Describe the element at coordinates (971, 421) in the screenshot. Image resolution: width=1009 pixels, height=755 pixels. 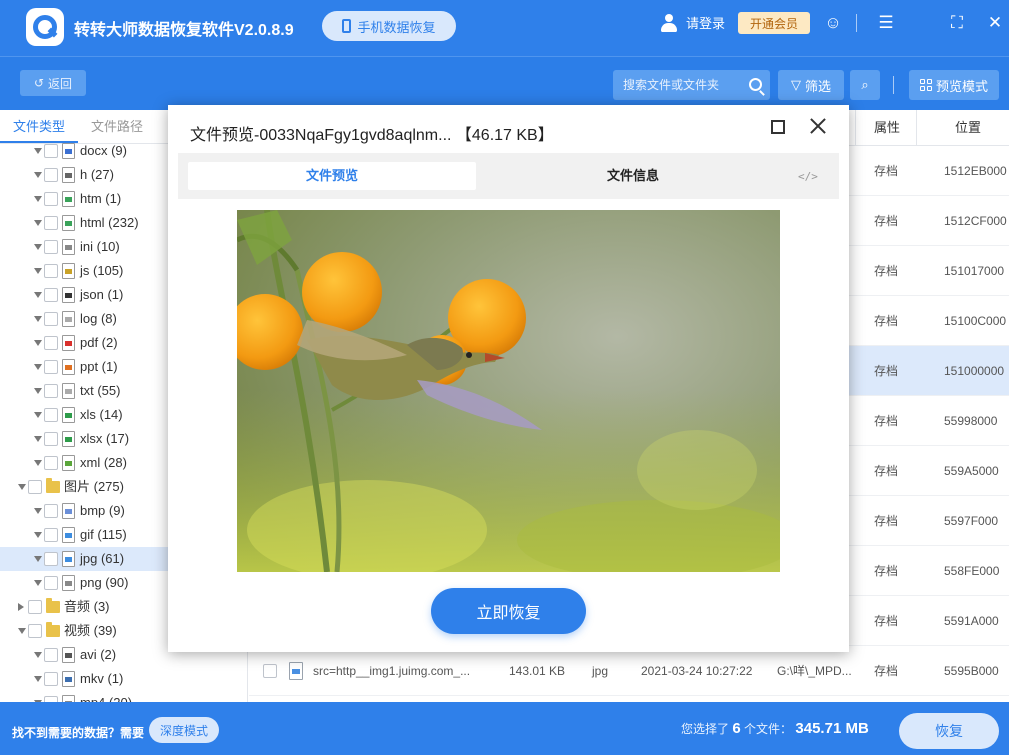
I see `row-location: 55998000` at that location.